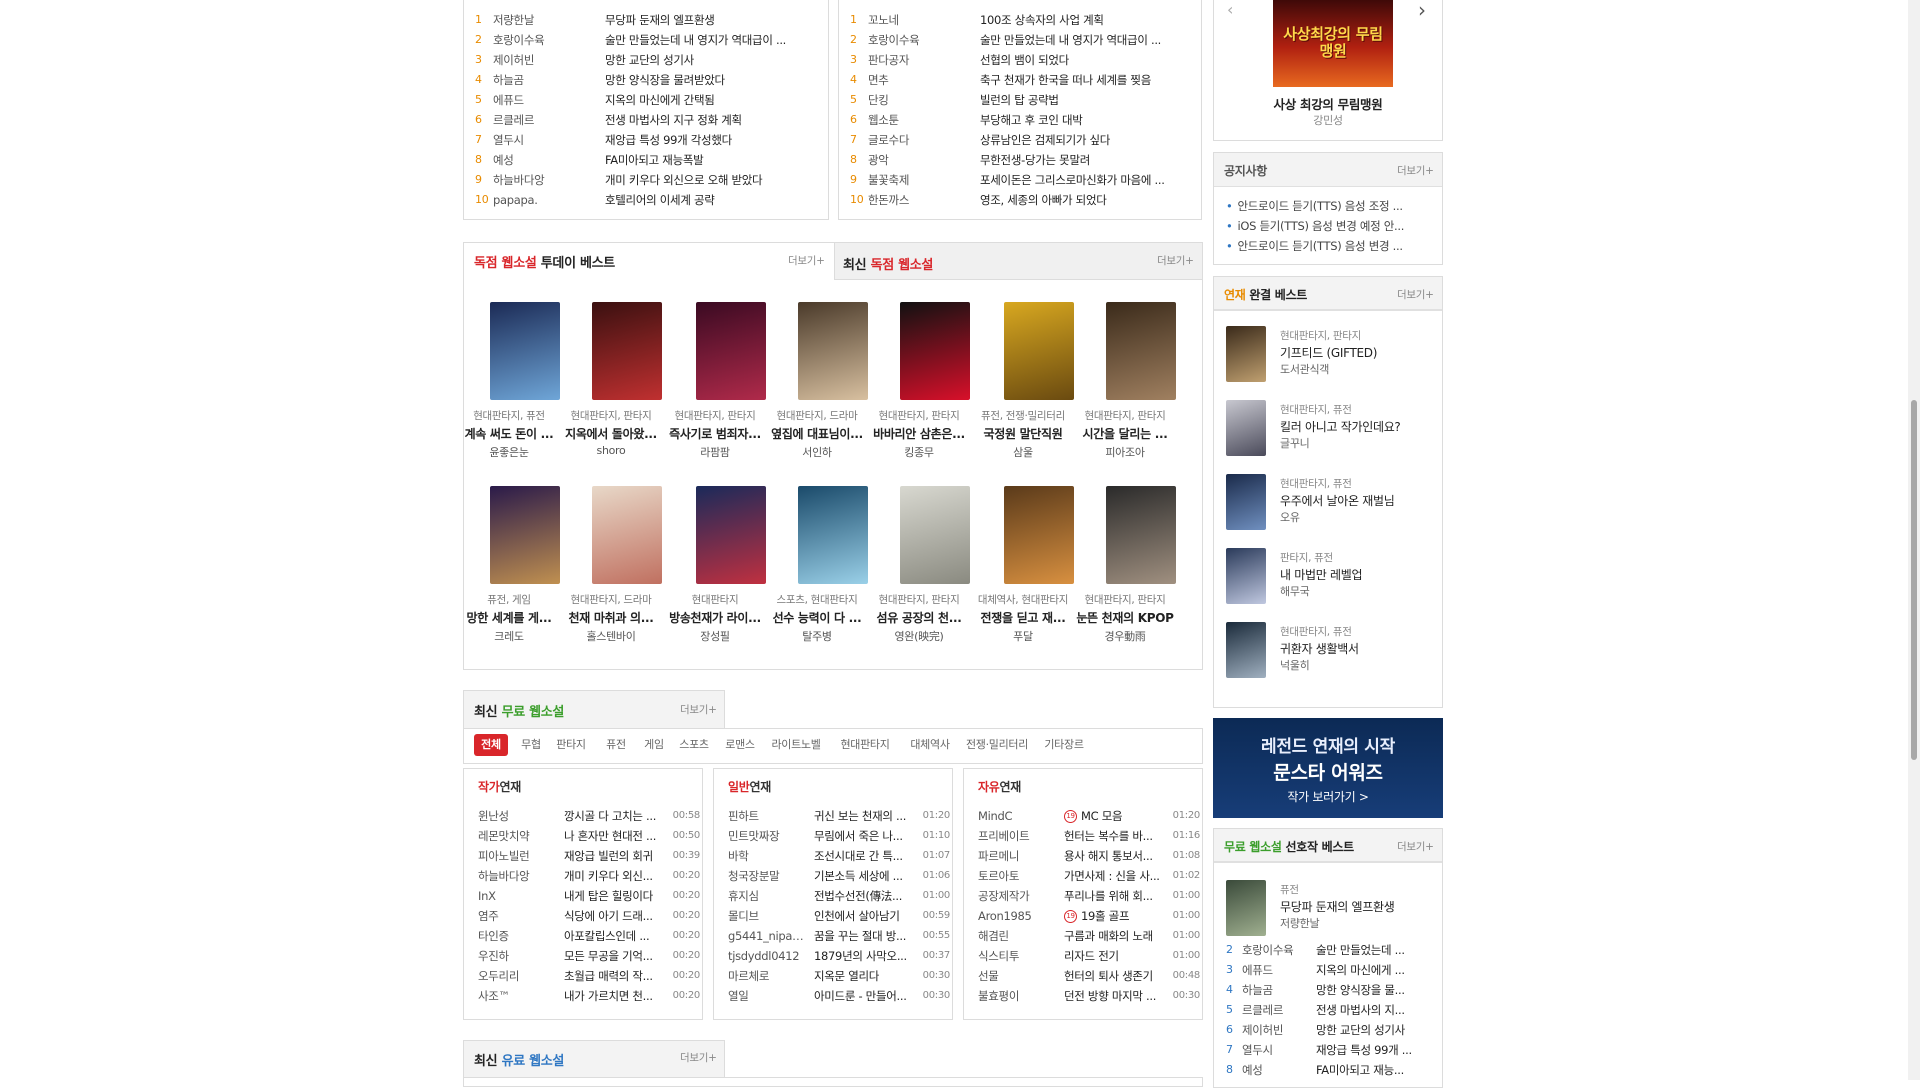  What do you see at coordinates (710, 100) in the screenshot?
I see `rank-title: 지옥의 마신에게 간택됨` at bounding box center [710, 100].